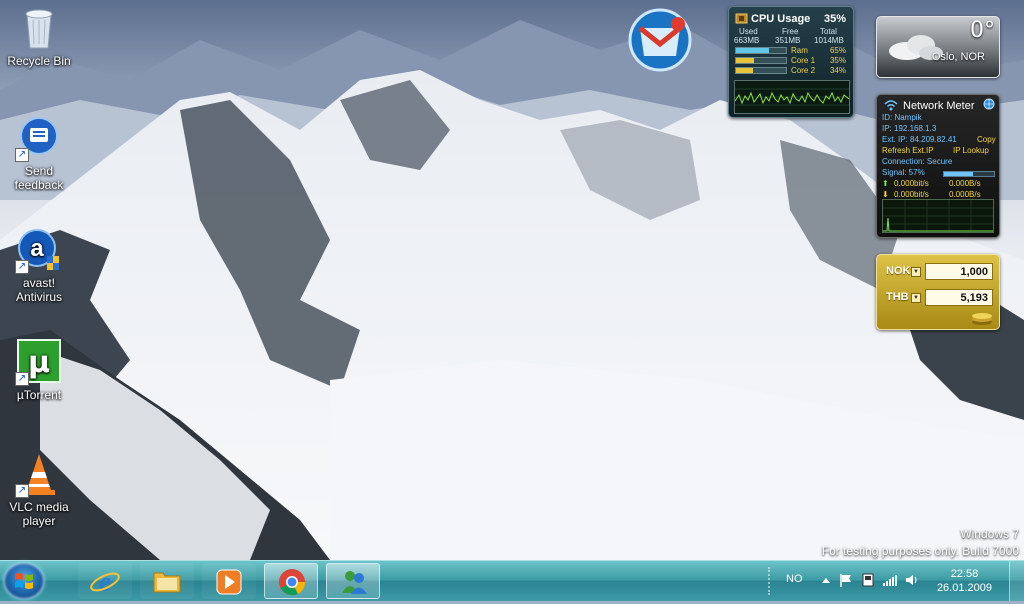 The height and width of the screenshot is (604, 1024). Describe the element at coordinates (897, 297) in the screenshot. I see `to-currency-code: THB` at that location.